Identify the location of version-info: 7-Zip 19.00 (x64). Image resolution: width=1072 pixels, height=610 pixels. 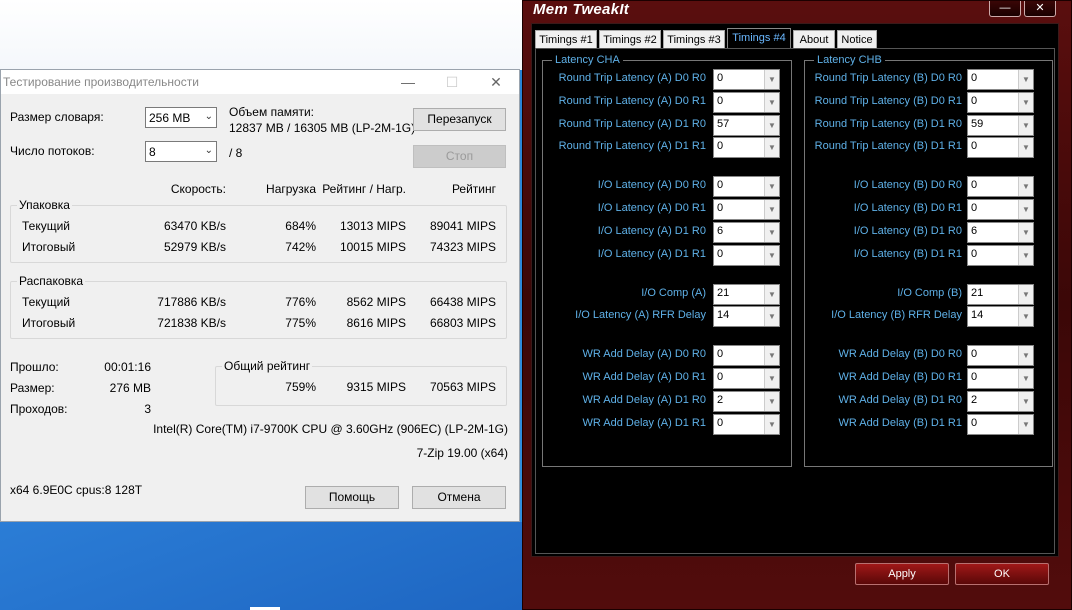
(462, 453).